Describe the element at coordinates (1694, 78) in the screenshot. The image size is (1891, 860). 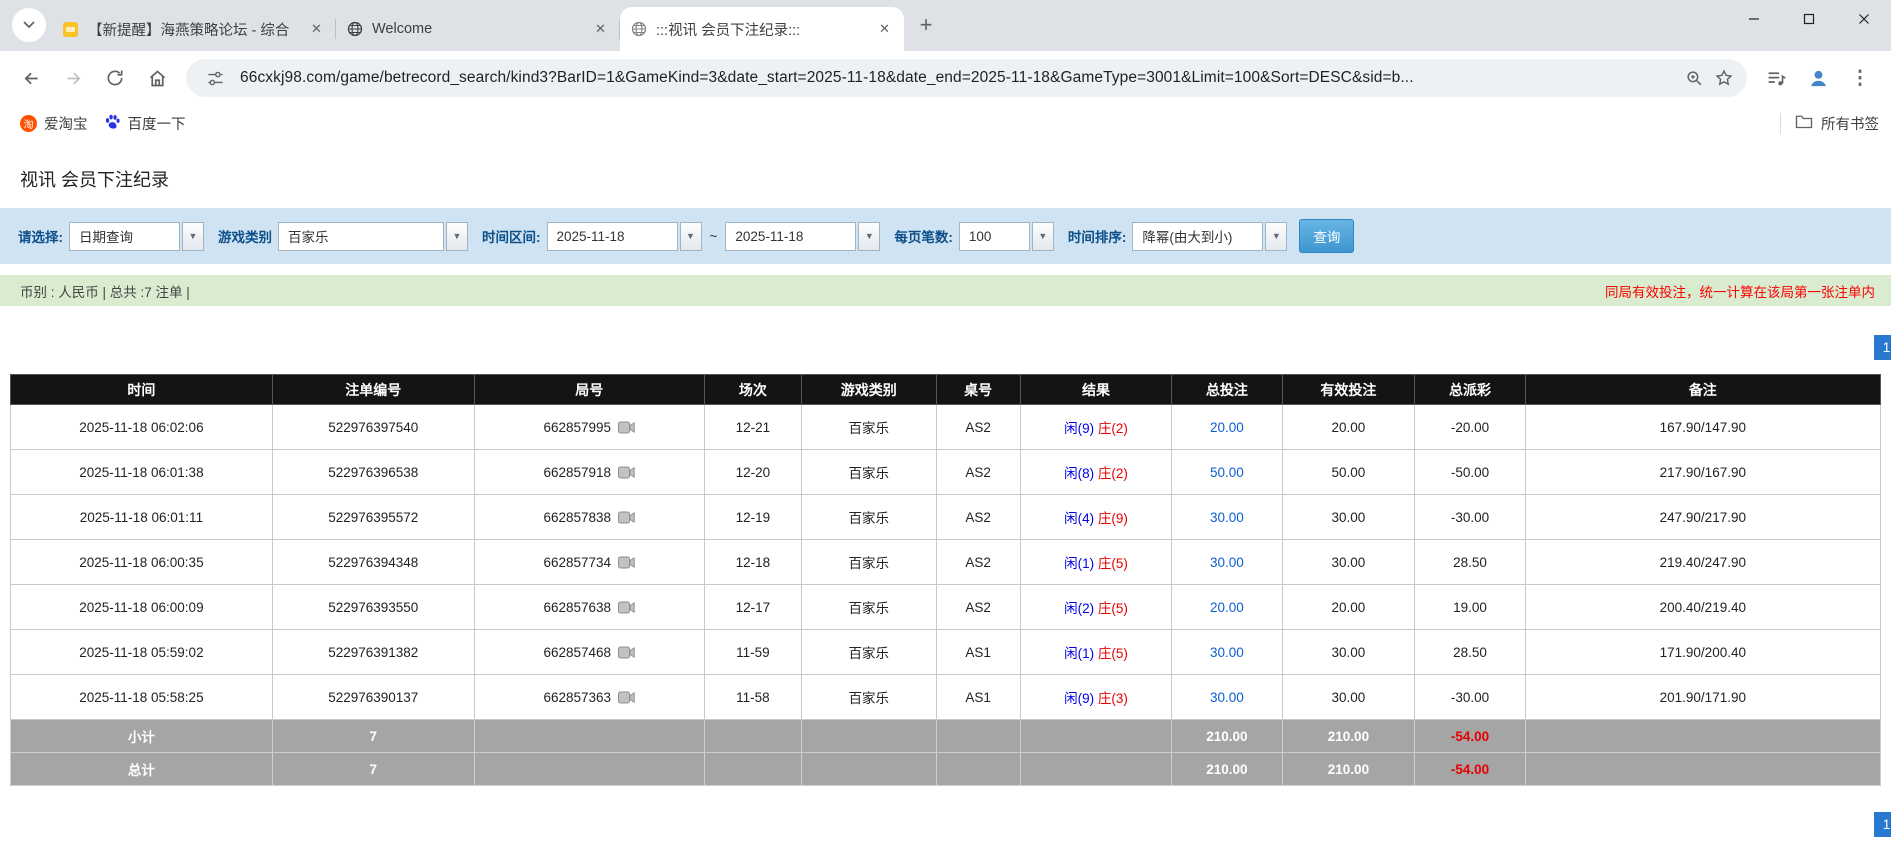
I see `zoom-icon` at that location.